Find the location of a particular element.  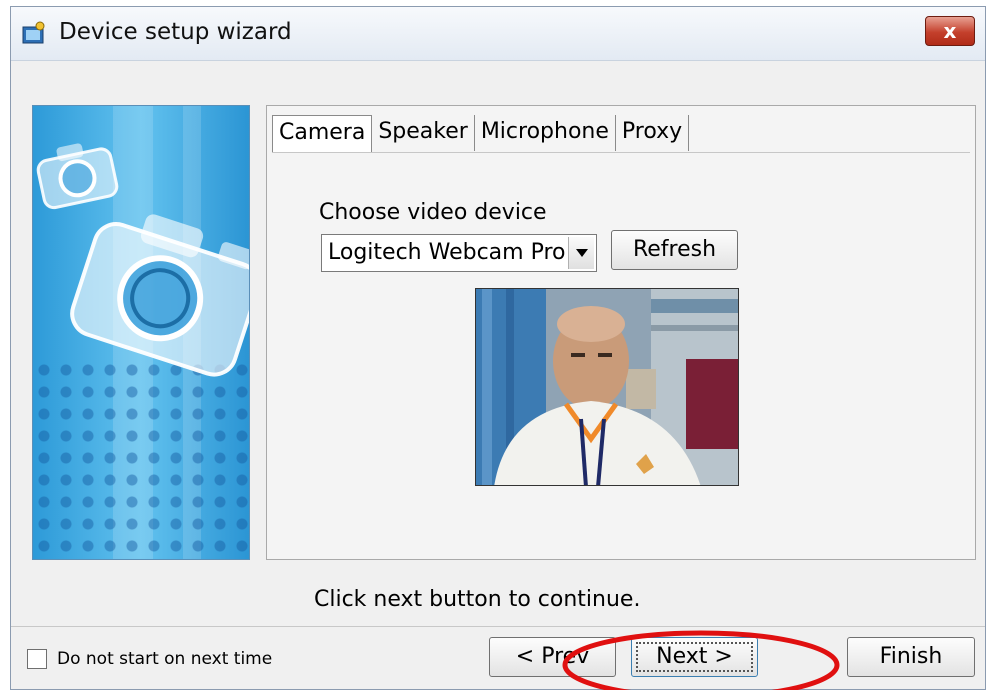

webcam-preview is located at coordinates (607, 387).